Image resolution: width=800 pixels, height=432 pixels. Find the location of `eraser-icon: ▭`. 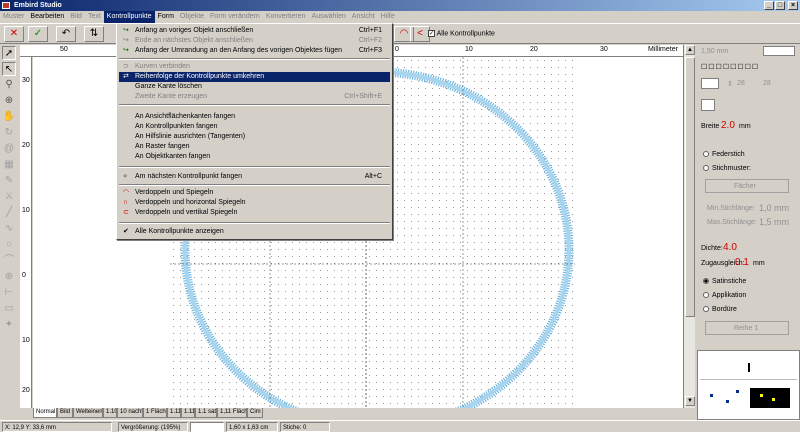

eraser-icon: ▭ is located at coordinates (9, 309).